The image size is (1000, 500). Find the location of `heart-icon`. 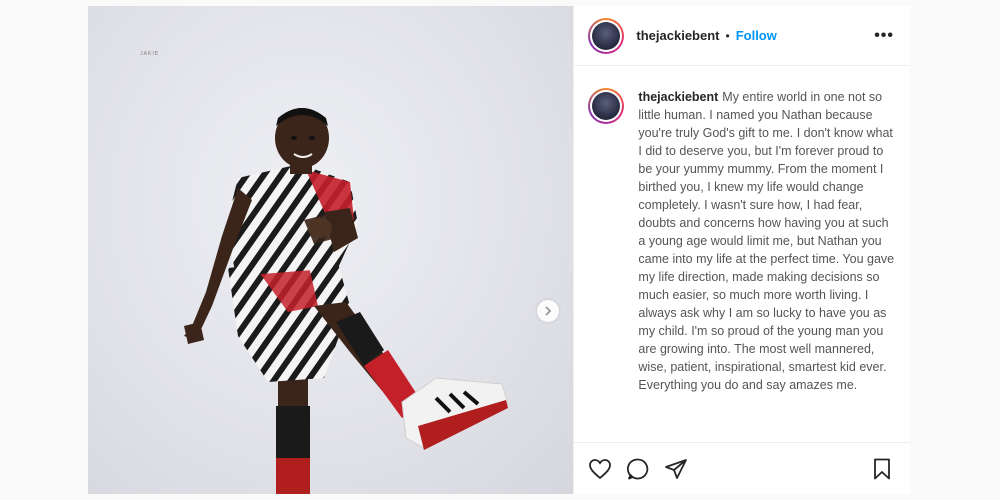

heart-icon is located at coordinates (600, 468).